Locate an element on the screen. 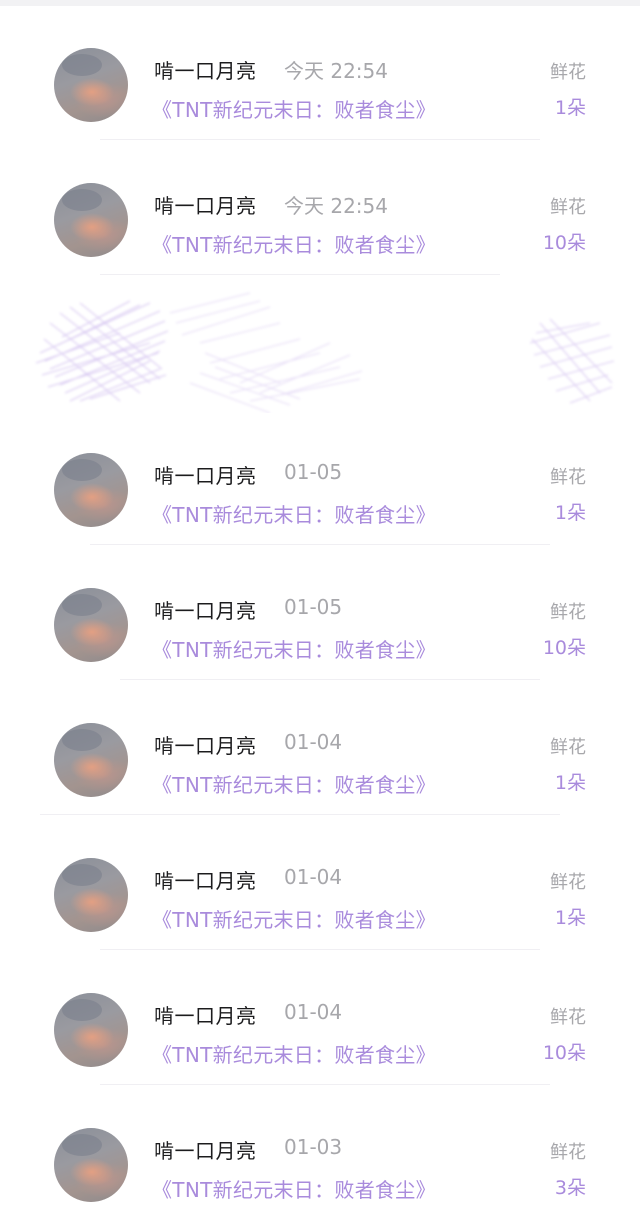  list-item: 啃一口月亮 01-05 《TNT新纪元末日：败者食尘》 鲜花 10朵 is located at coordinates (320, 622).